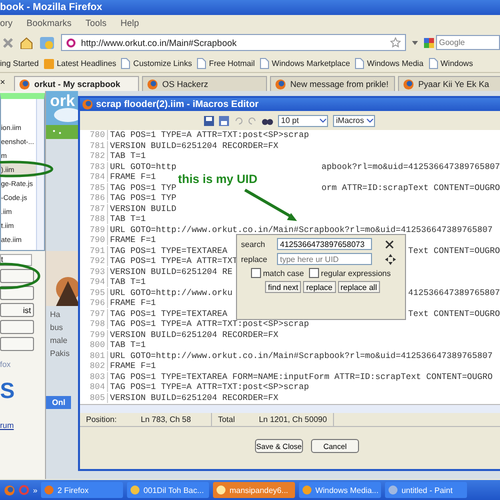 The image size is (500, 500). What do you see at coordinates (449, 83) in the screenshot?
I see `browser-tab: Pyaar Kii Ye Ek Ka` at bounding box center [449, 83].